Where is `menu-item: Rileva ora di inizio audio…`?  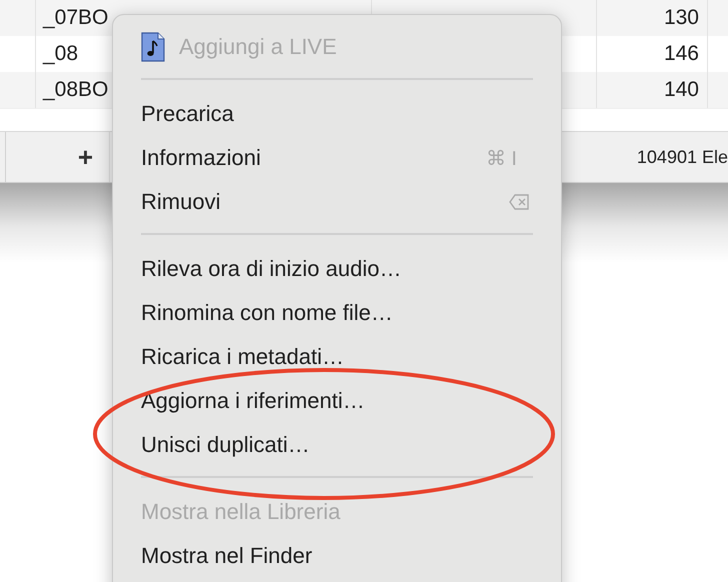
menu-item: Rileva ora di inizio audio… is located at coordinates (337, 269).